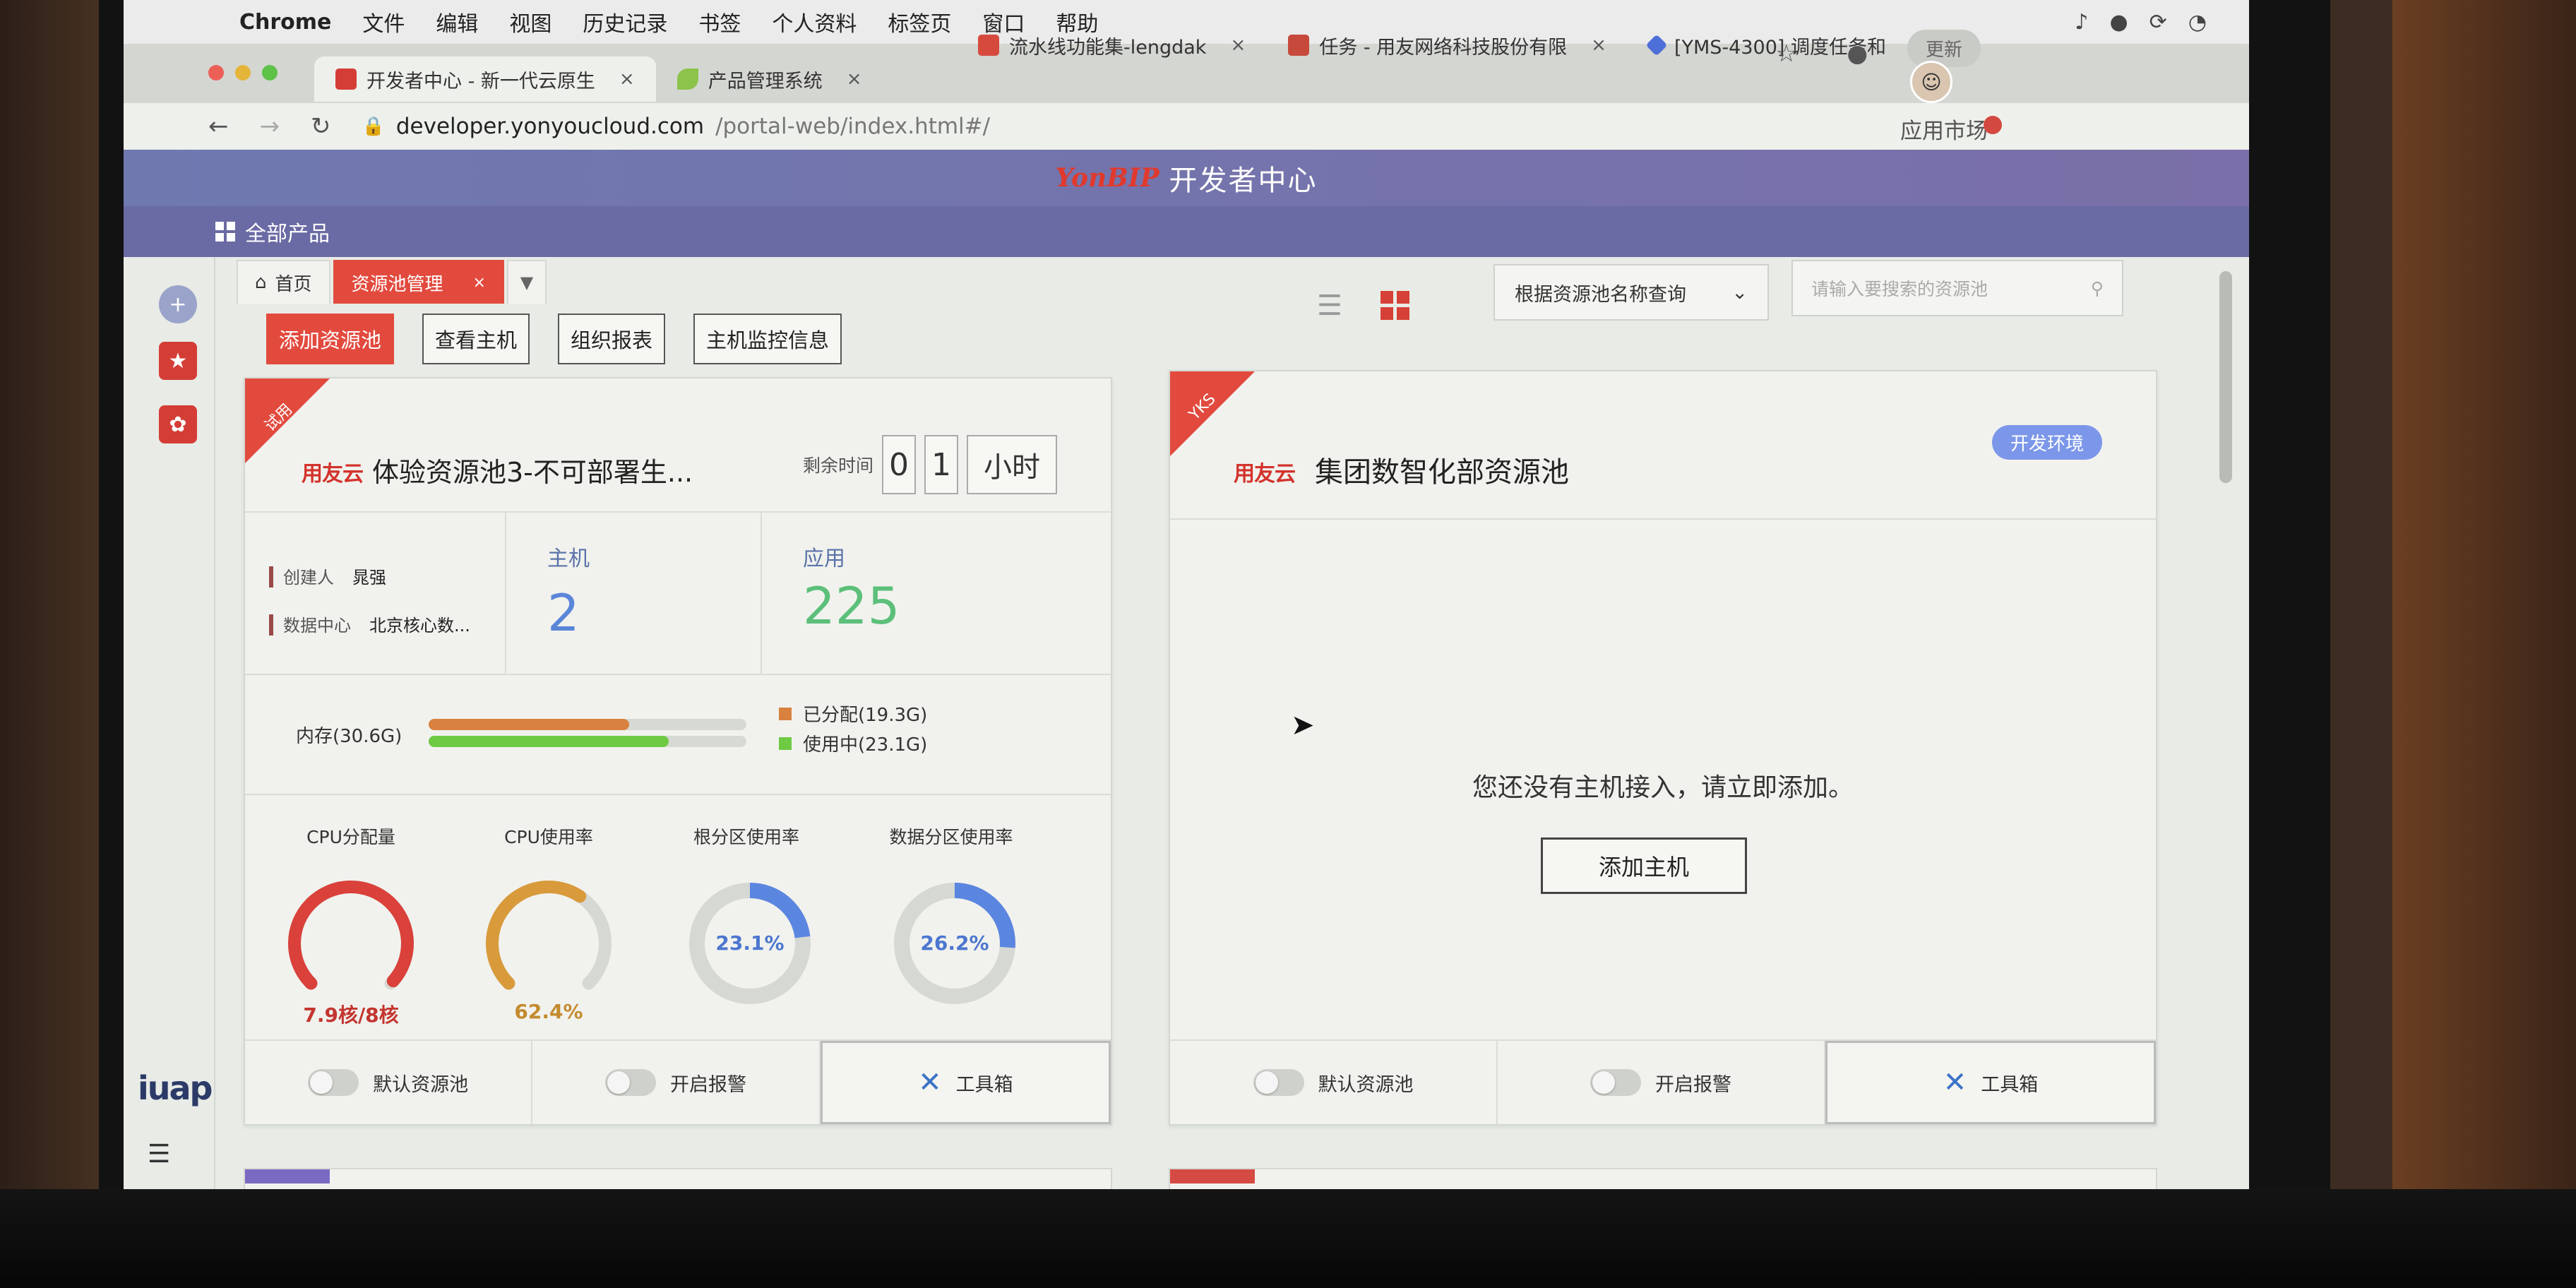 The height and width of the screenshot is (1288, 2576). I want to click on page-scrollbar, so click(2225, 377).